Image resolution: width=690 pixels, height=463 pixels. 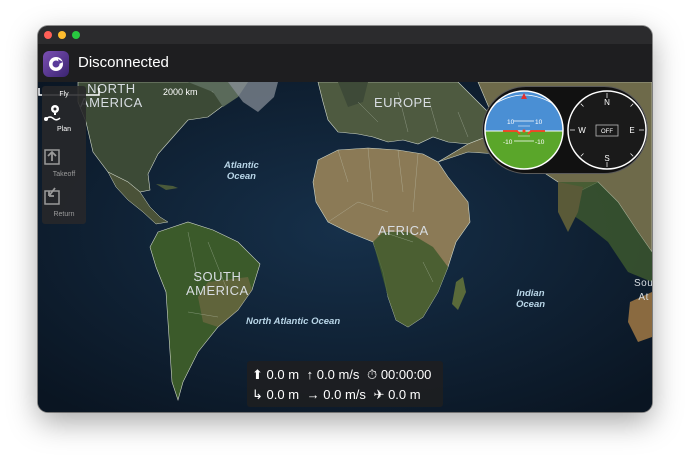 I want to click on takeoff-icon, so click(x=52, y=157).